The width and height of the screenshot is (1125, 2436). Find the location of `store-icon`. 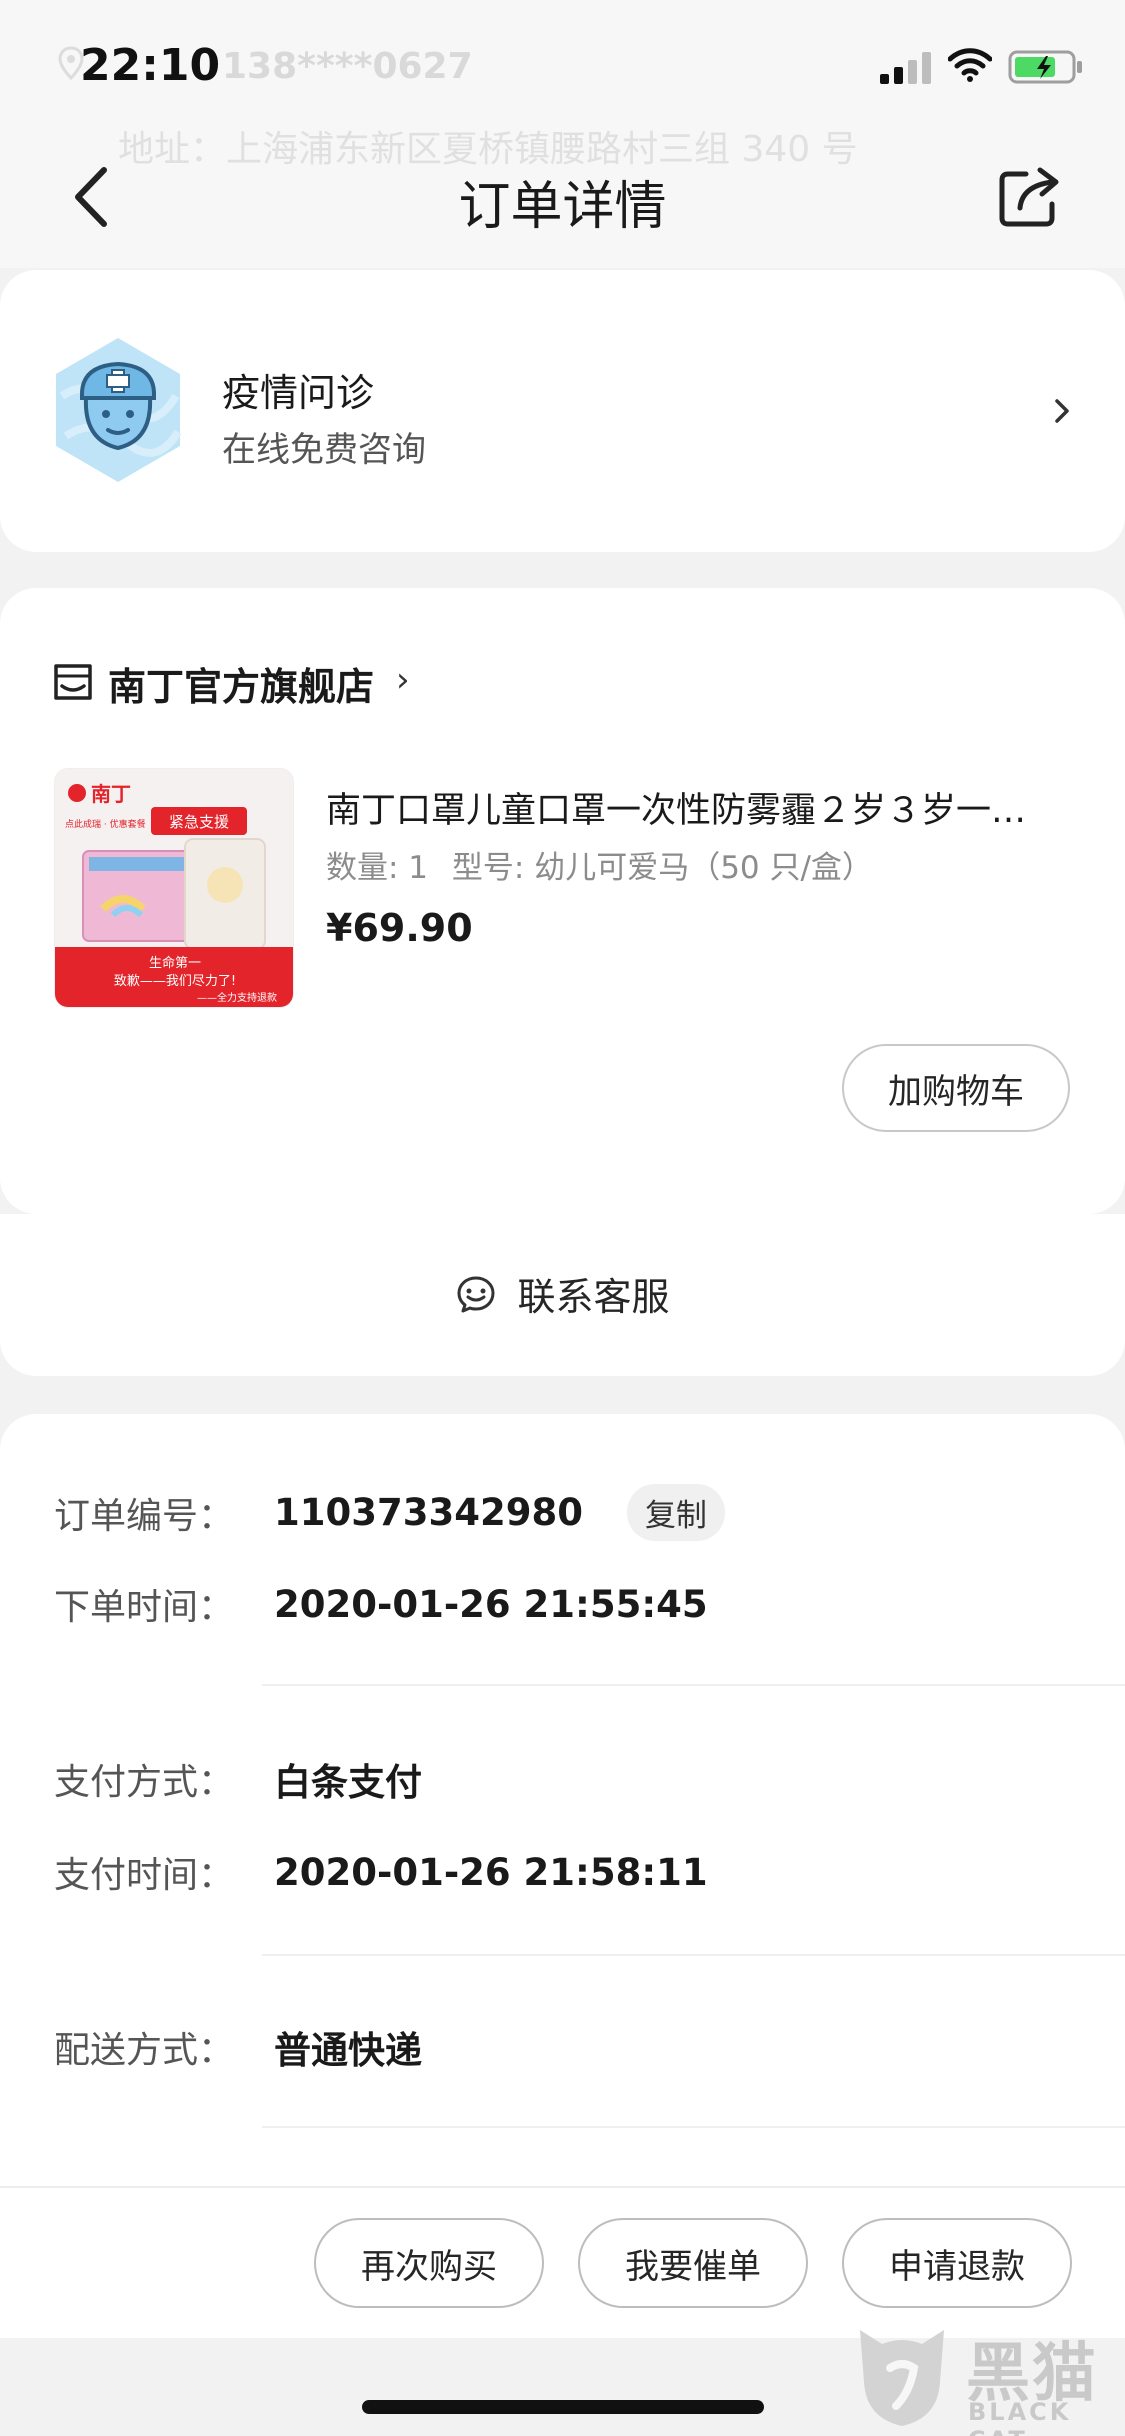

store-icon is located at coordinates (73, 682).